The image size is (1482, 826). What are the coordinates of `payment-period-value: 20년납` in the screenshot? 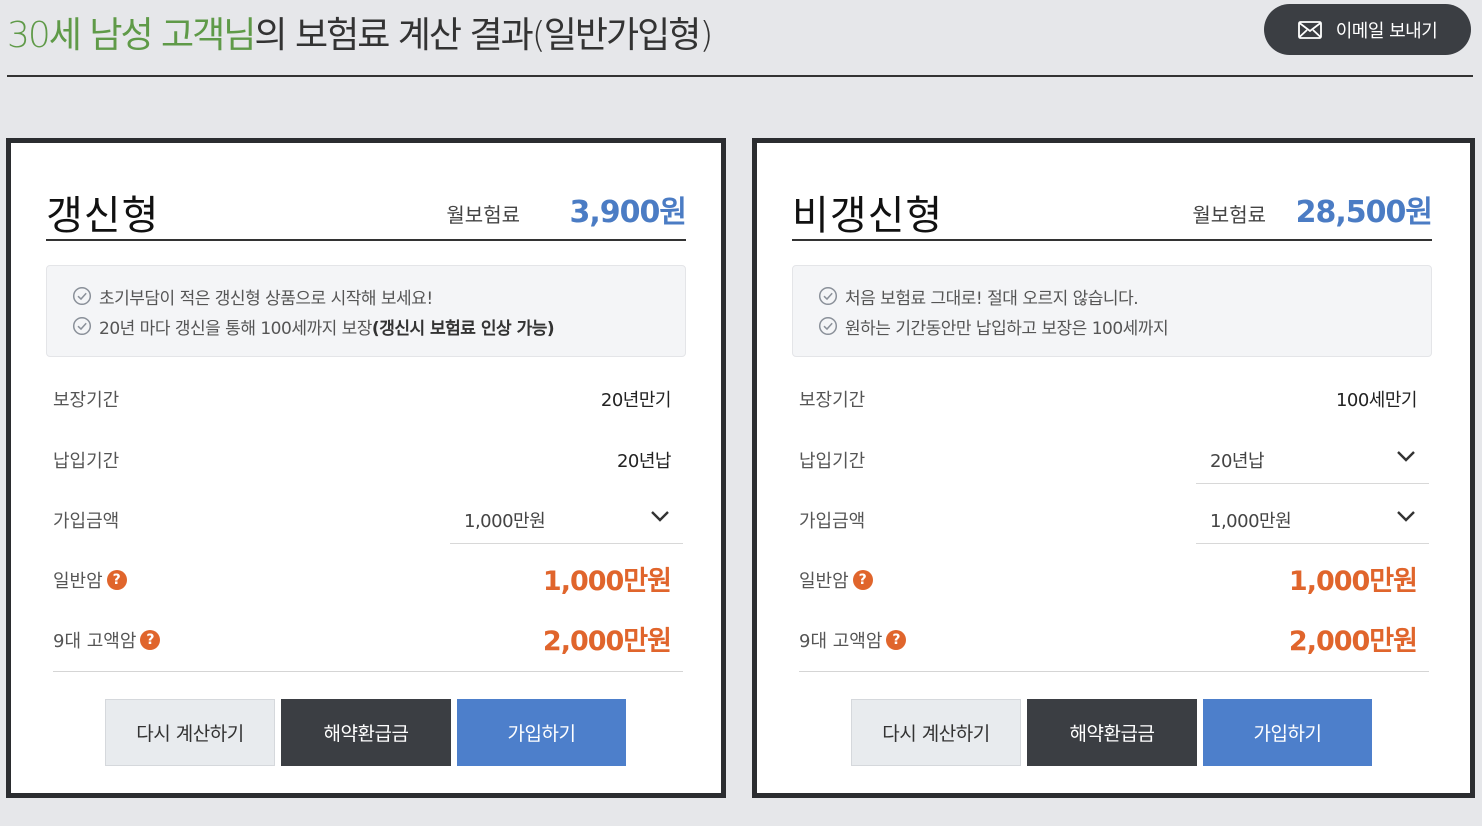 It's located at (644, 461).